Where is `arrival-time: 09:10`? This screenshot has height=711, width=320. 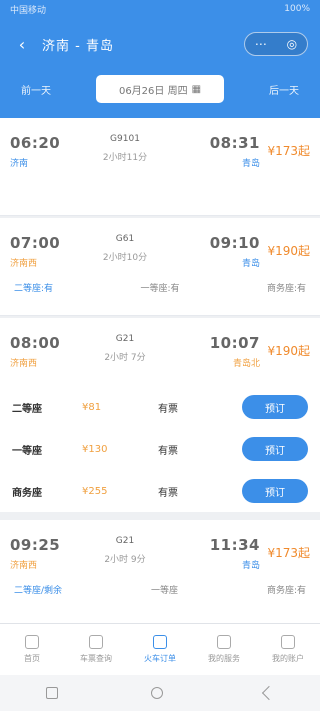 arrival-time: 09:10 is located at coordinates (234, 243).